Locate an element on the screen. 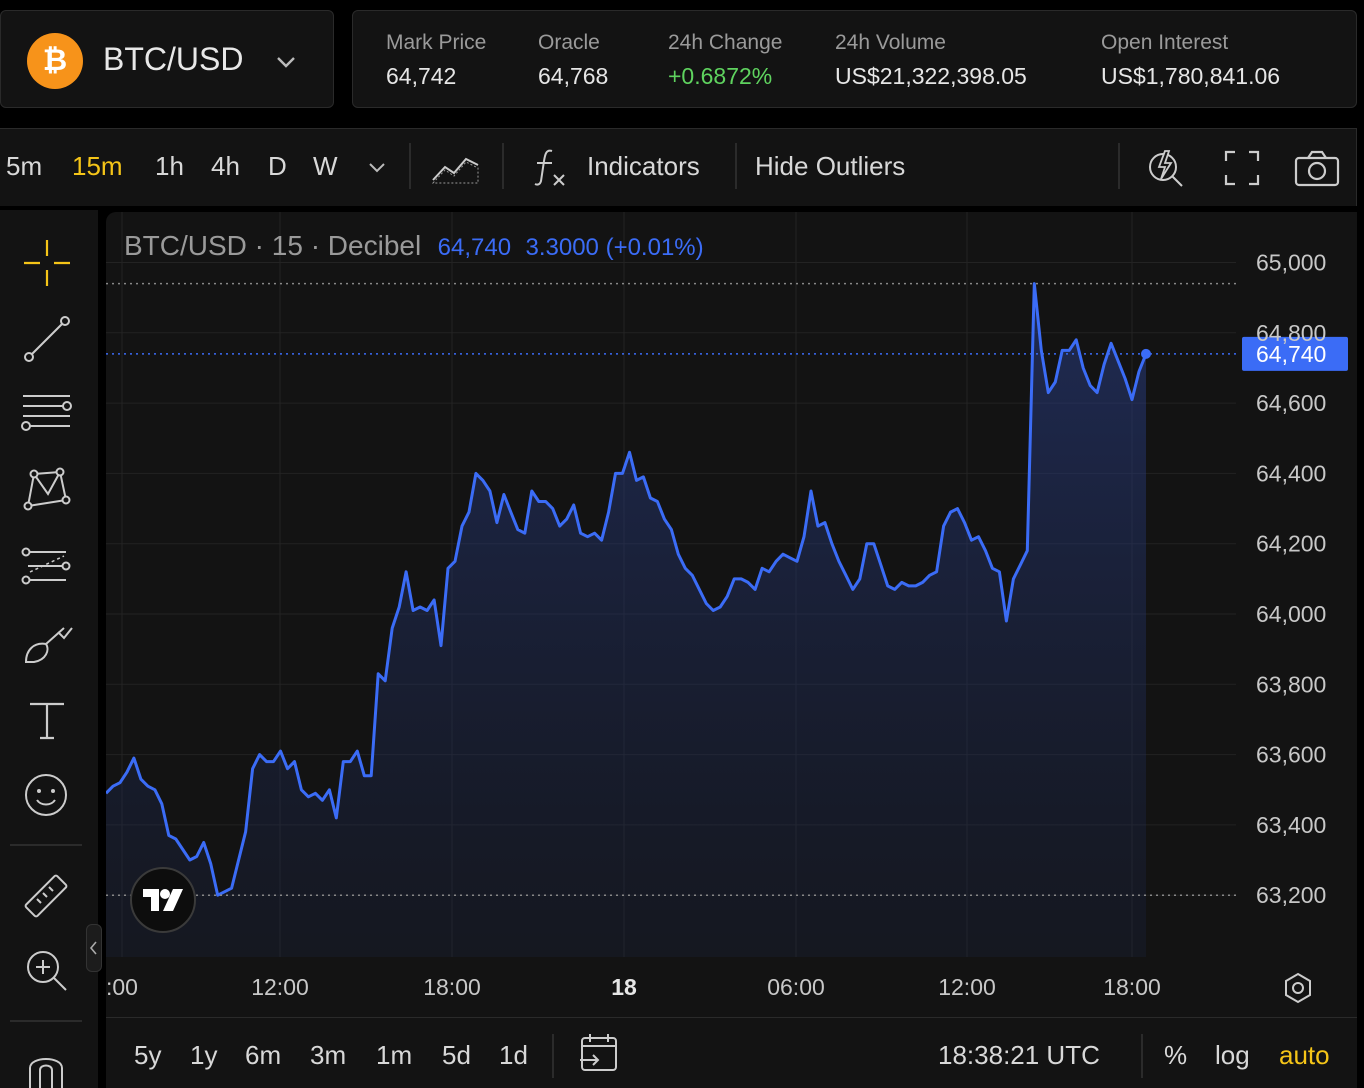 This screenshot has width=1364, height=1088. y-axis-tick: 64,200 is located at coordinates (1291, 544).